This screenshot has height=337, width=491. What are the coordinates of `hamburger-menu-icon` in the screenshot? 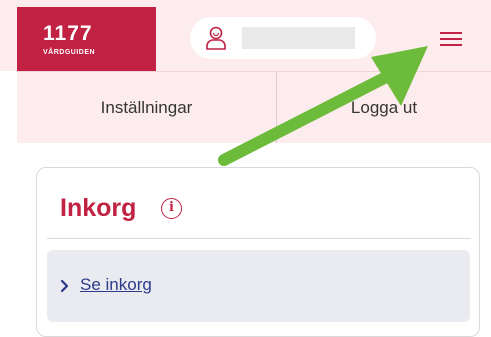 It's located at (452, 39).